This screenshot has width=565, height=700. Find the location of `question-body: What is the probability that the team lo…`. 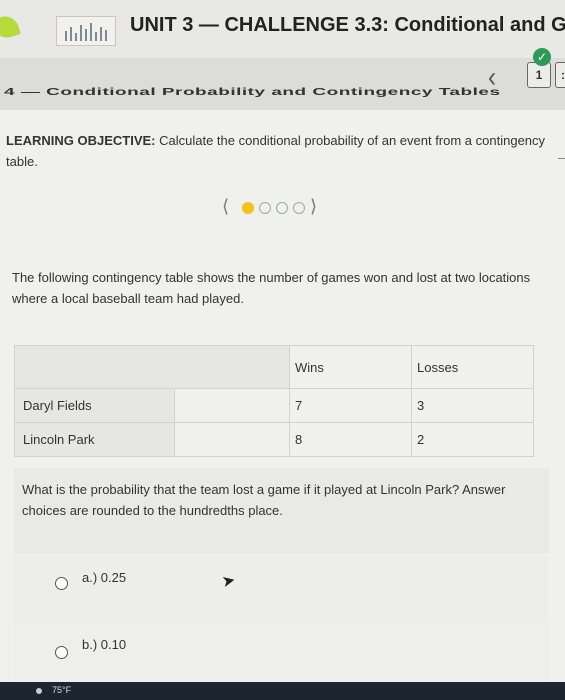

question-body: What is the probability that the team lo… is located at coordinates (264, 500).